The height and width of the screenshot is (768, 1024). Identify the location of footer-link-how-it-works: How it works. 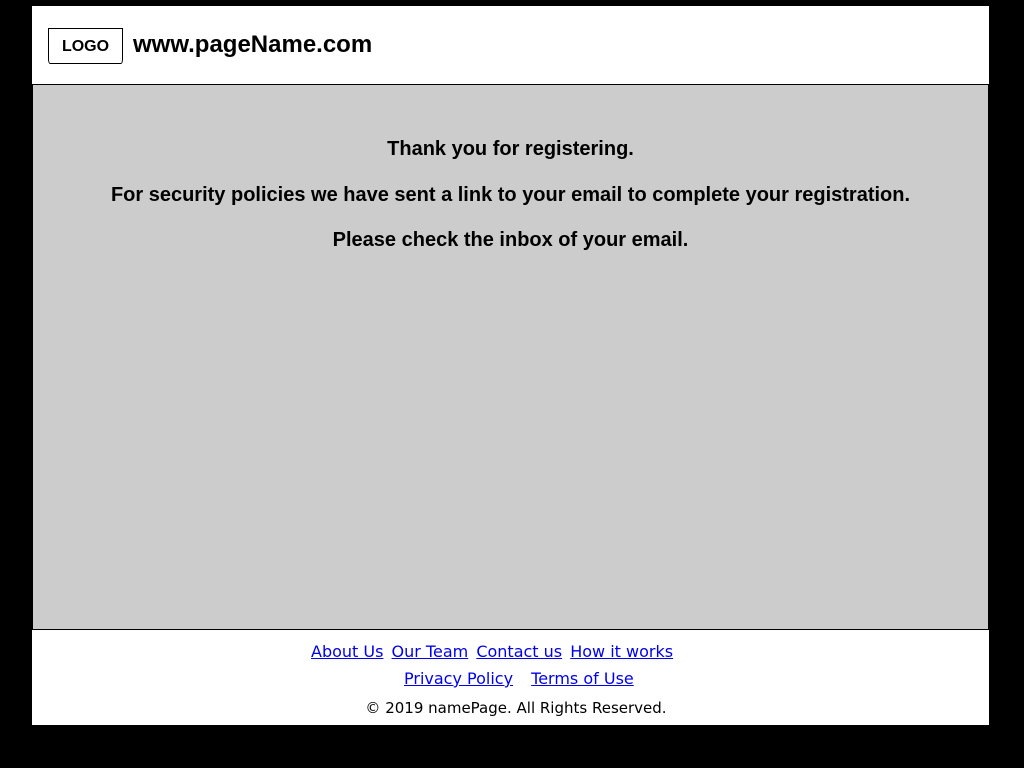
(621, 651).